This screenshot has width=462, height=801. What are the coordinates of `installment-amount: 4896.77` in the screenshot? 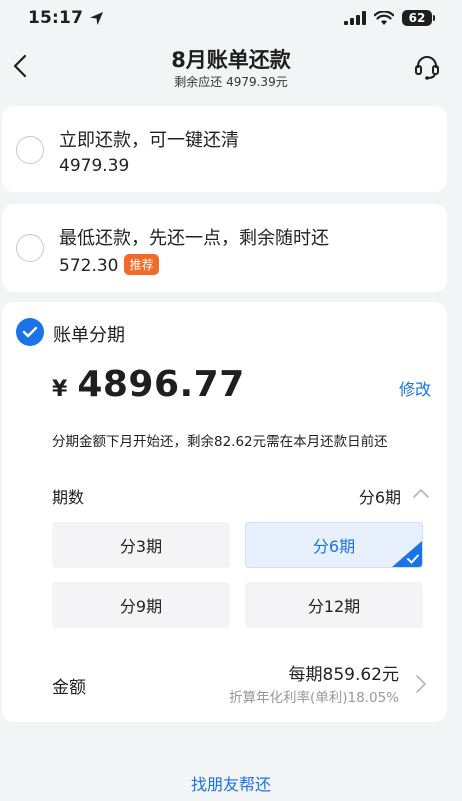 It's located at (161, 384).